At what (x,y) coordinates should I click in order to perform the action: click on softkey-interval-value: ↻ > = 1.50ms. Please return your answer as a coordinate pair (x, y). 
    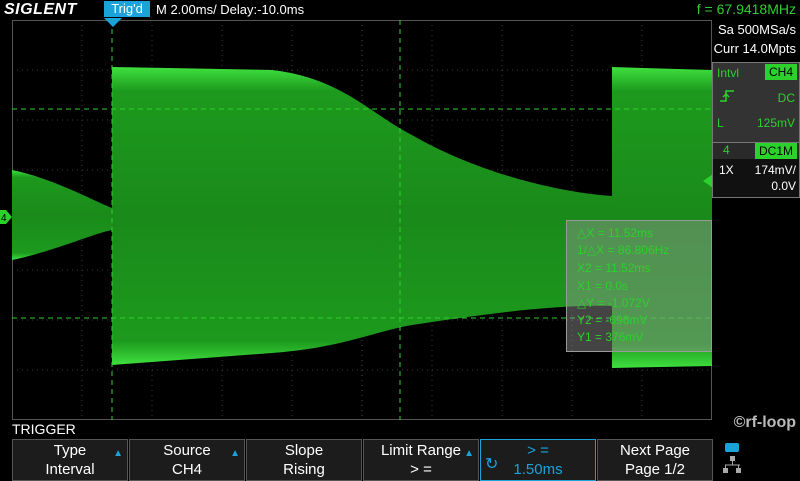
    Looking at the image, I should click on (538, 460).